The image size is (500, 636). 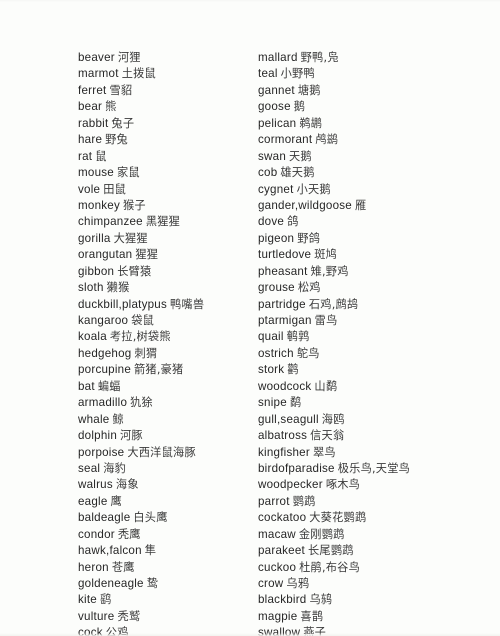 I want to click on vocabulary-entry: chimpanzee 黑猩猩, so click(x=168, y=222).